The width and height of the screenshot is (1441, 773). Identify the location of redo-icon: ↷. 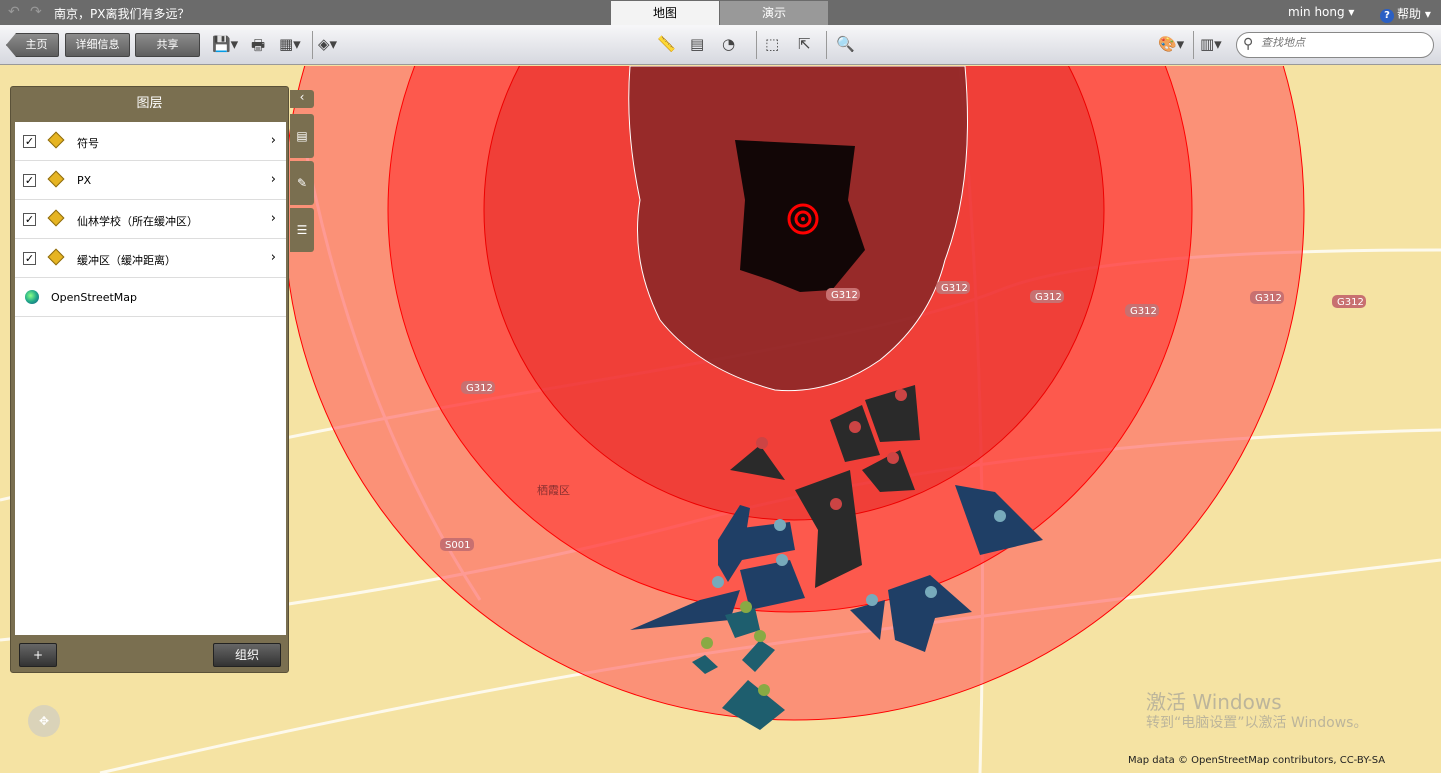
(36, 12).